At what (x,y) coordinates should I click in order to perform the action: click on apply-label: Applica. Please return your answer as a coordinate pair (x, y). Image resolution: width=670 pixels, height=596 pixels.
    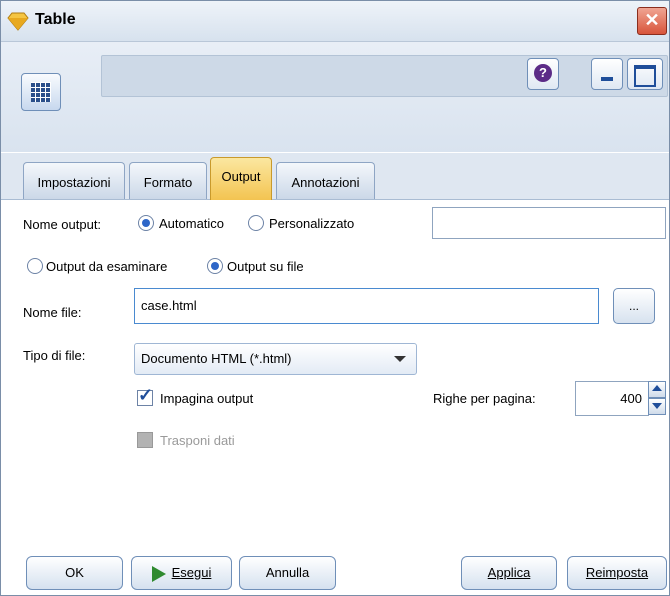
    Looking at the image, I should click on (509, 572).